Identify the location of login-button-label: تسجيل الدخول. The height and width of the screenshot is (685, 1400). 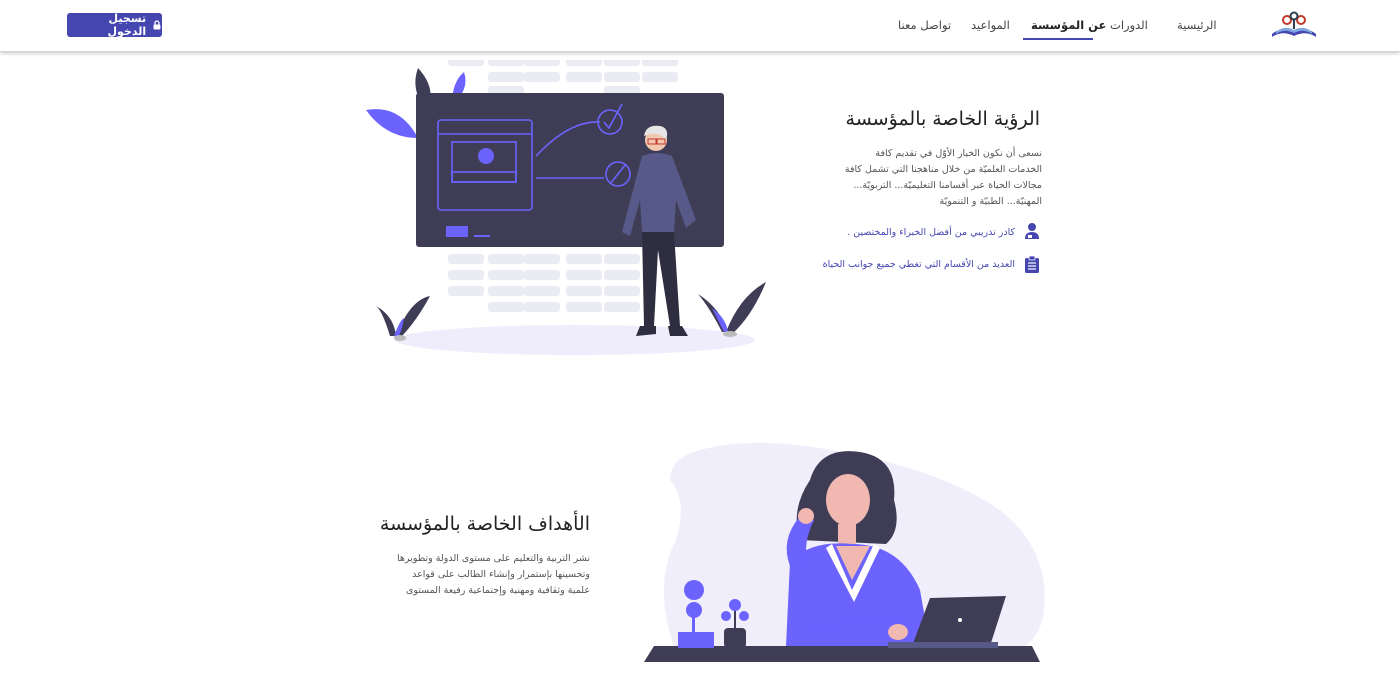
(127, 25).